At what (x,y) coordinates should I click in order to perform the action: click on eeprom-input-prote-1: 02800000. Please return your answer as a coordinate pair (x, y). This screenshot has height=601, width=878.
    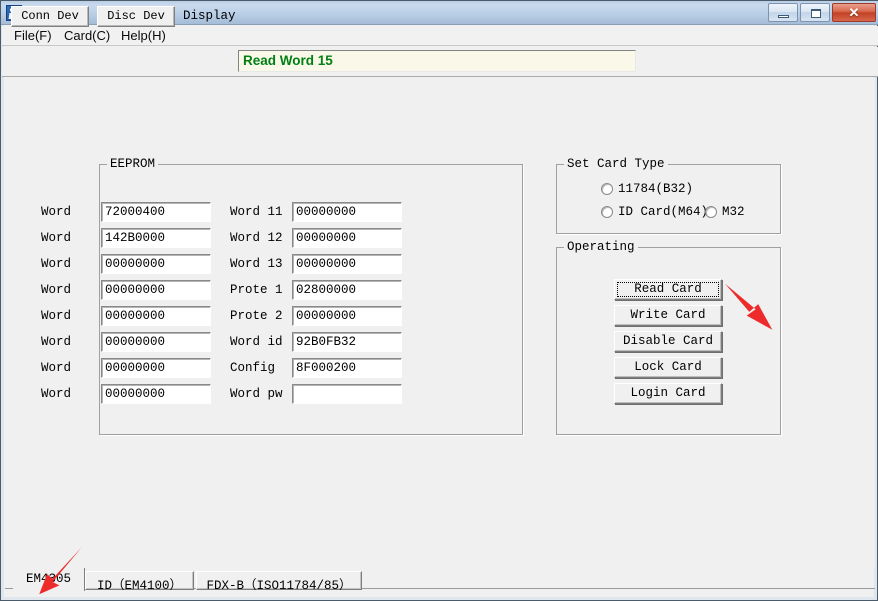
    Looking at the image, I should click on (347, 290).